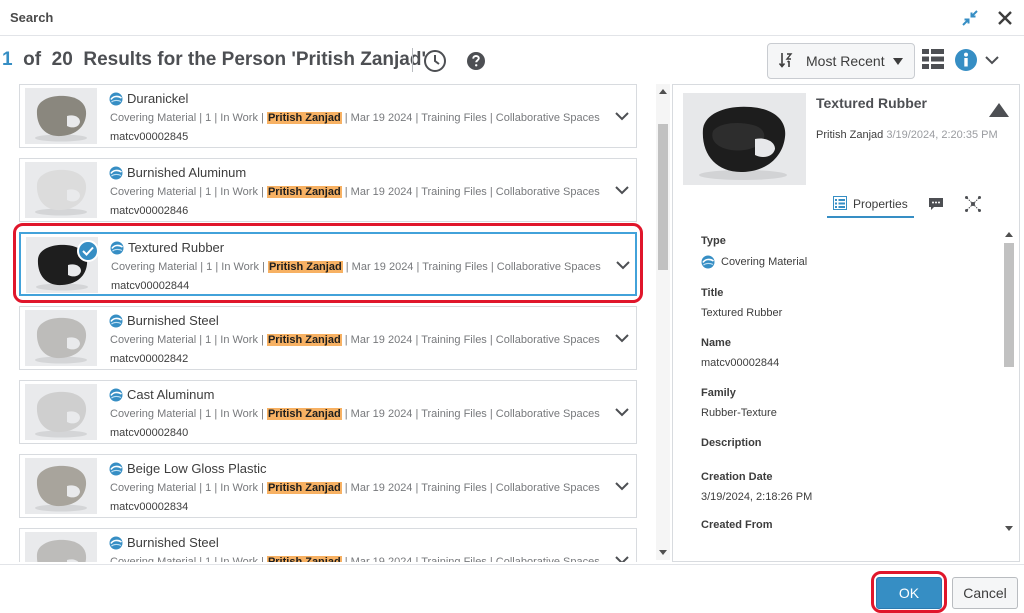 Image resolution: width=1024 pixels, height=613 pixels. I want to click on props-scroll-down-icon, so click(1009, 528).